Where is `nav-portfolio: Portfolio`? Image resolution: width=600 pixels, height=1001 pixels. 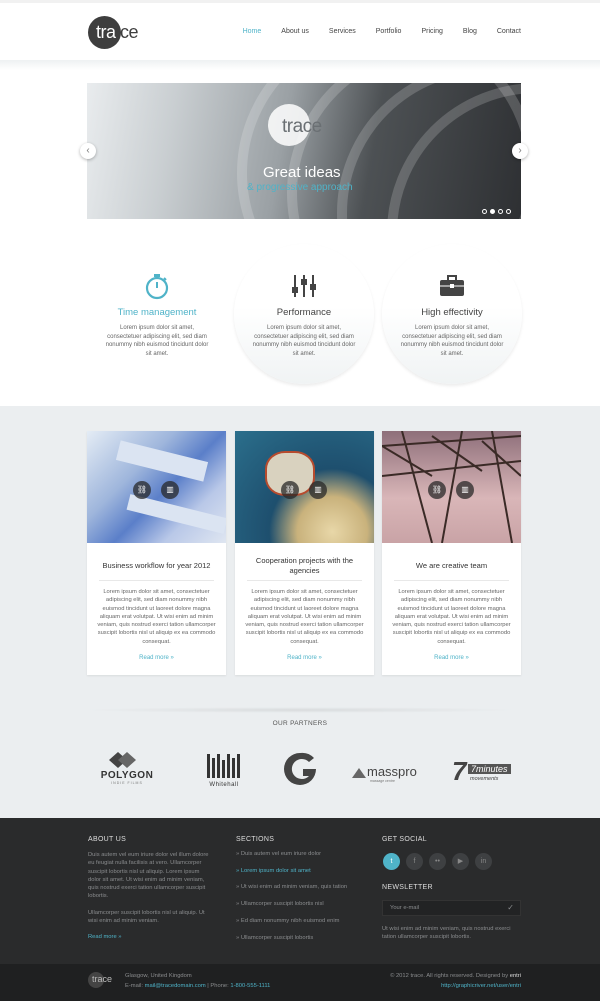 nav-portfolio: Portfolio is located at coordinates (389, 31).